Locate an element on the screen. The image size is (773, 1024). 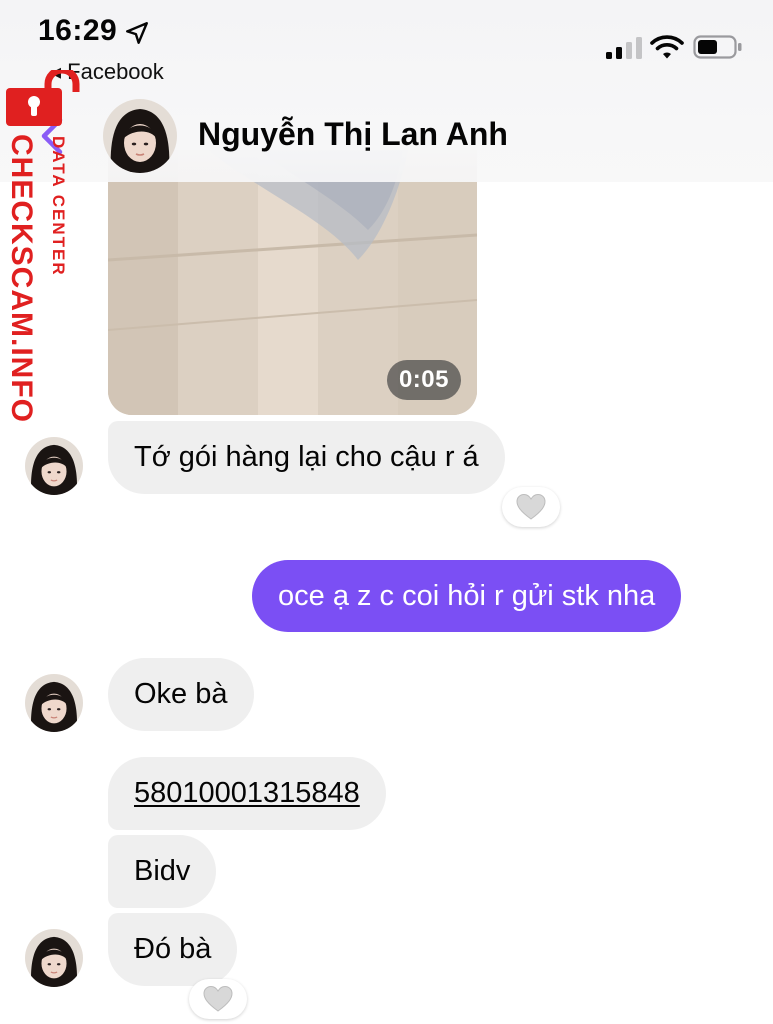
watermark-tagline: DATA CENTER is located at coordinates (58, 206).